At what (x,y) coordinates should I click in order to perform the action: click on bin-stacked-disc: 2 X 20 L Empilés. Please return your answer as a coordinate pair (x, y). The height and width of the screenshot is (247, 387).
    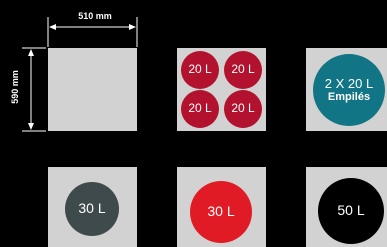
    Looking at the image, I should click on (349, 90).